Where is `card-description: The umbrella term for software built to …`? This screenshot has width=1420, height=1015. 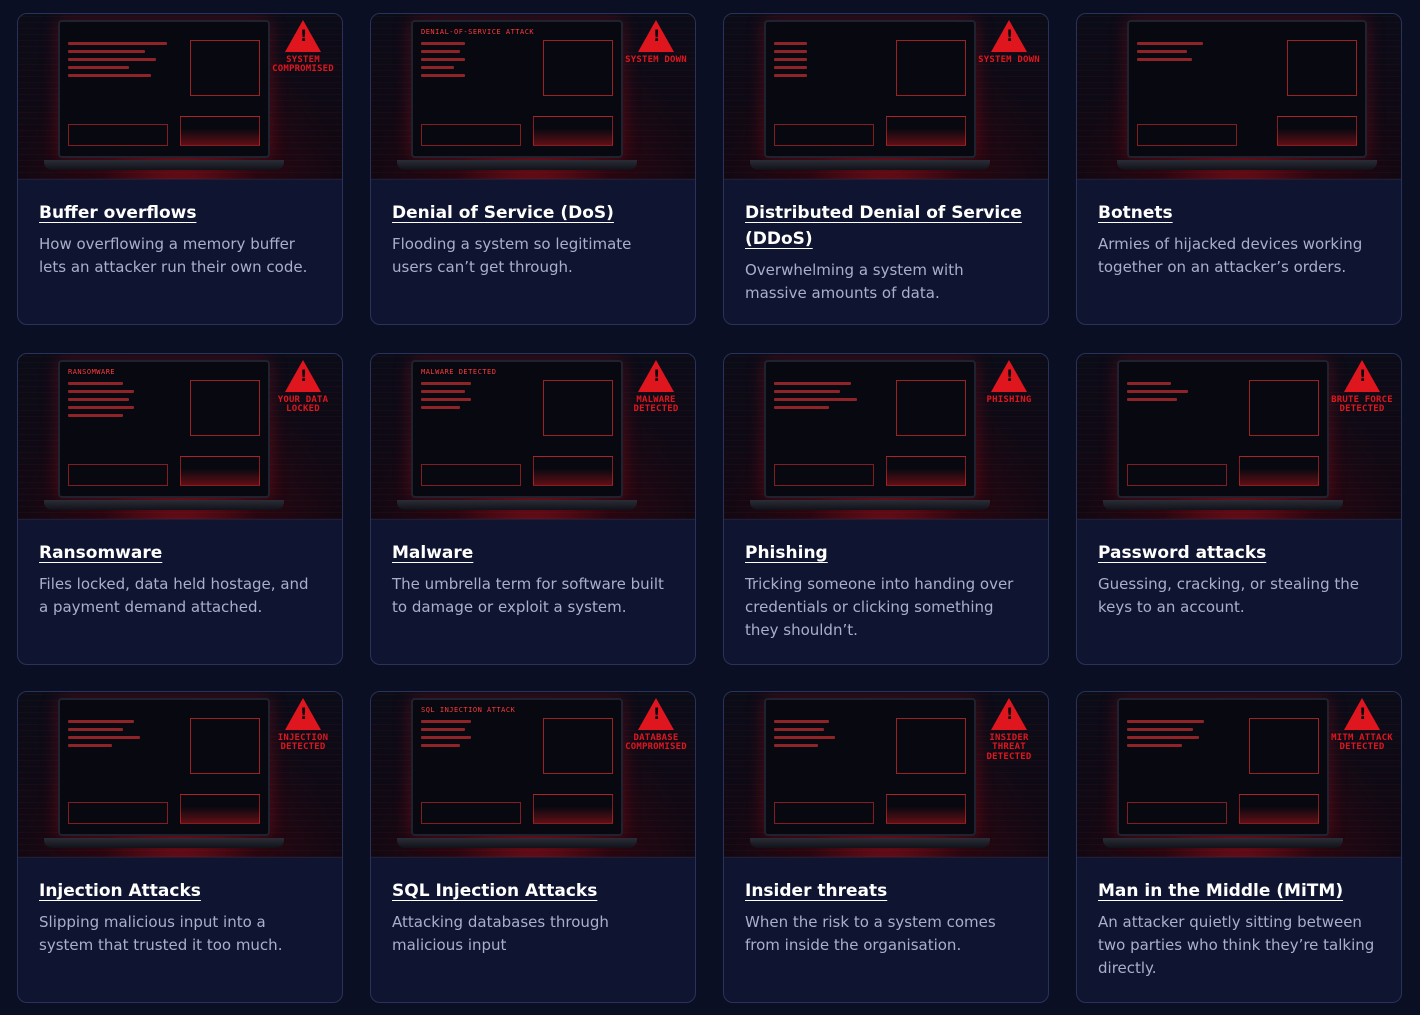 card-description: The umbrella term for software built to … is located at coordinates (528, 595).